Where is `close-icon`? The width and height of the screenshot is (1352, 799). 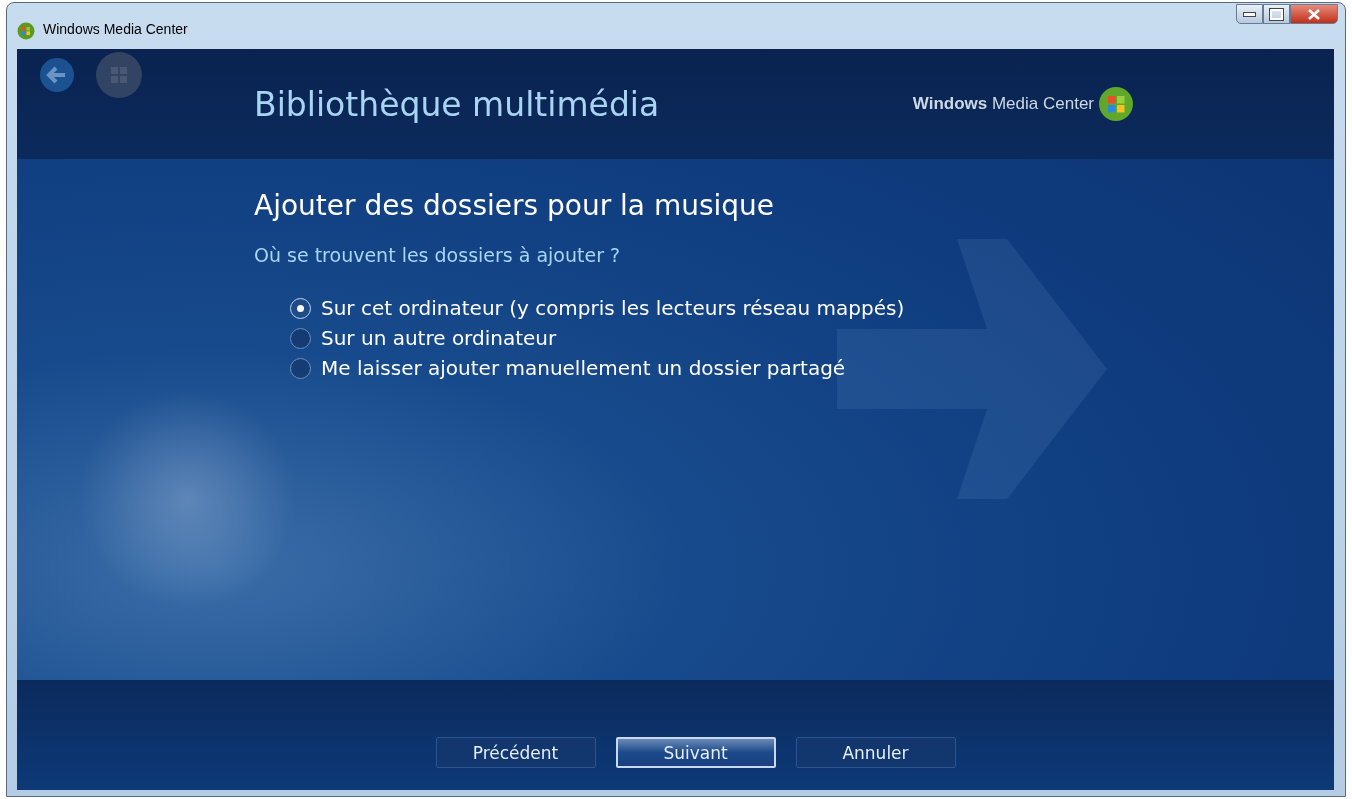 close-icon is located at coordinates (1314, 14).